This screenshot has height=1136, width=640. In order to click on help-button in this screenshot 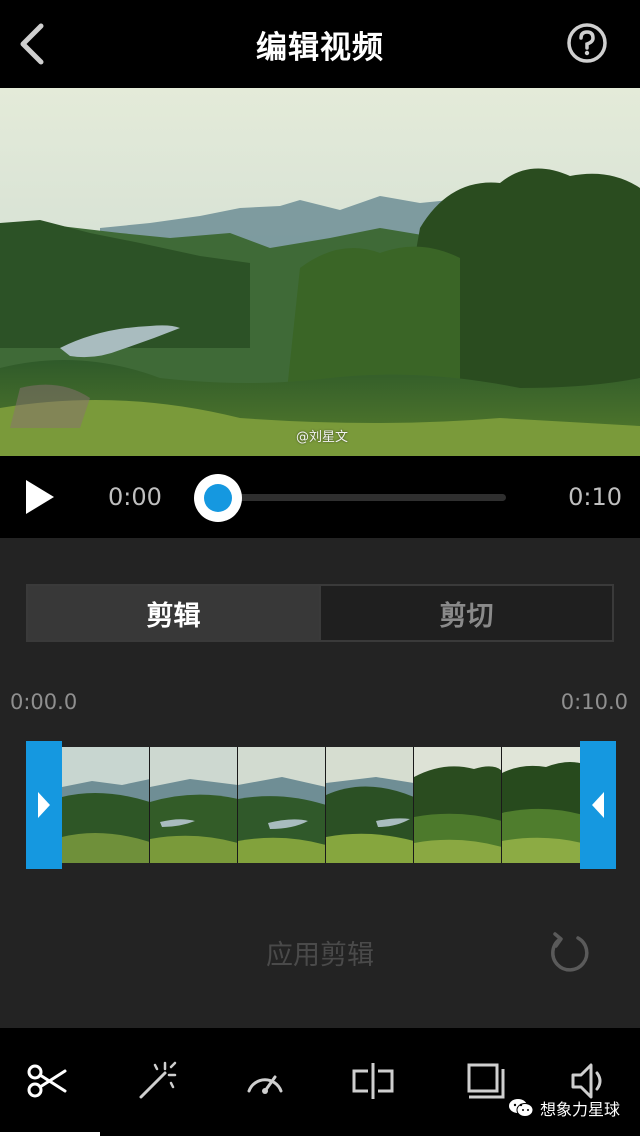, I will do `click(587, 43)`.